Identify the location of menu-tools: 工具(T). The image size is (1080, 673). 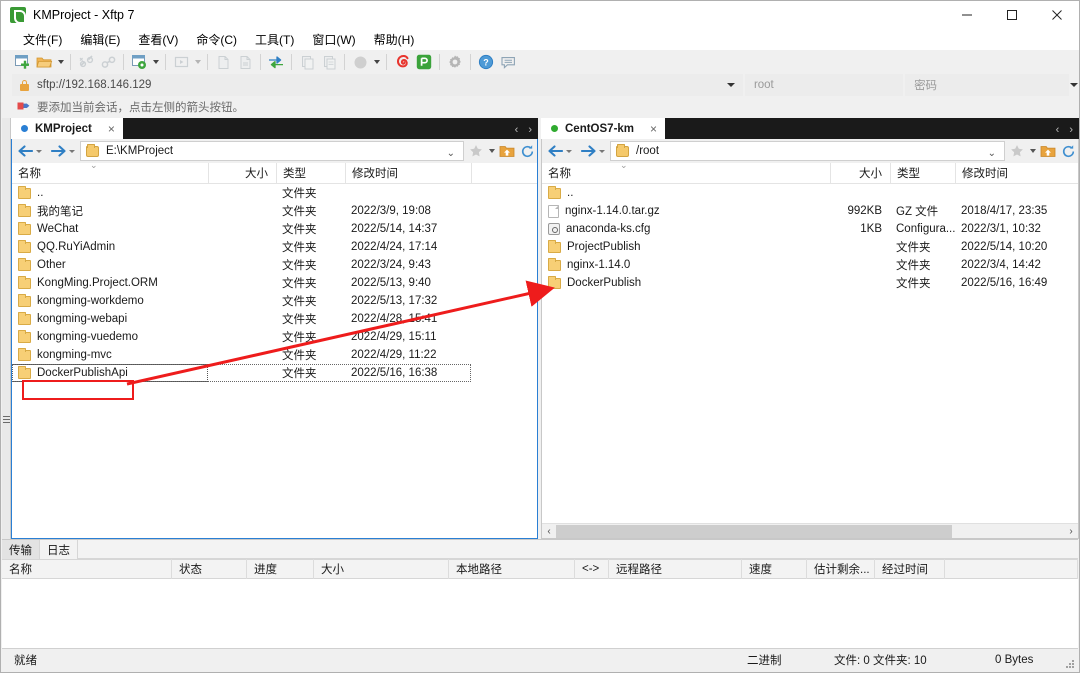
(274, 39).